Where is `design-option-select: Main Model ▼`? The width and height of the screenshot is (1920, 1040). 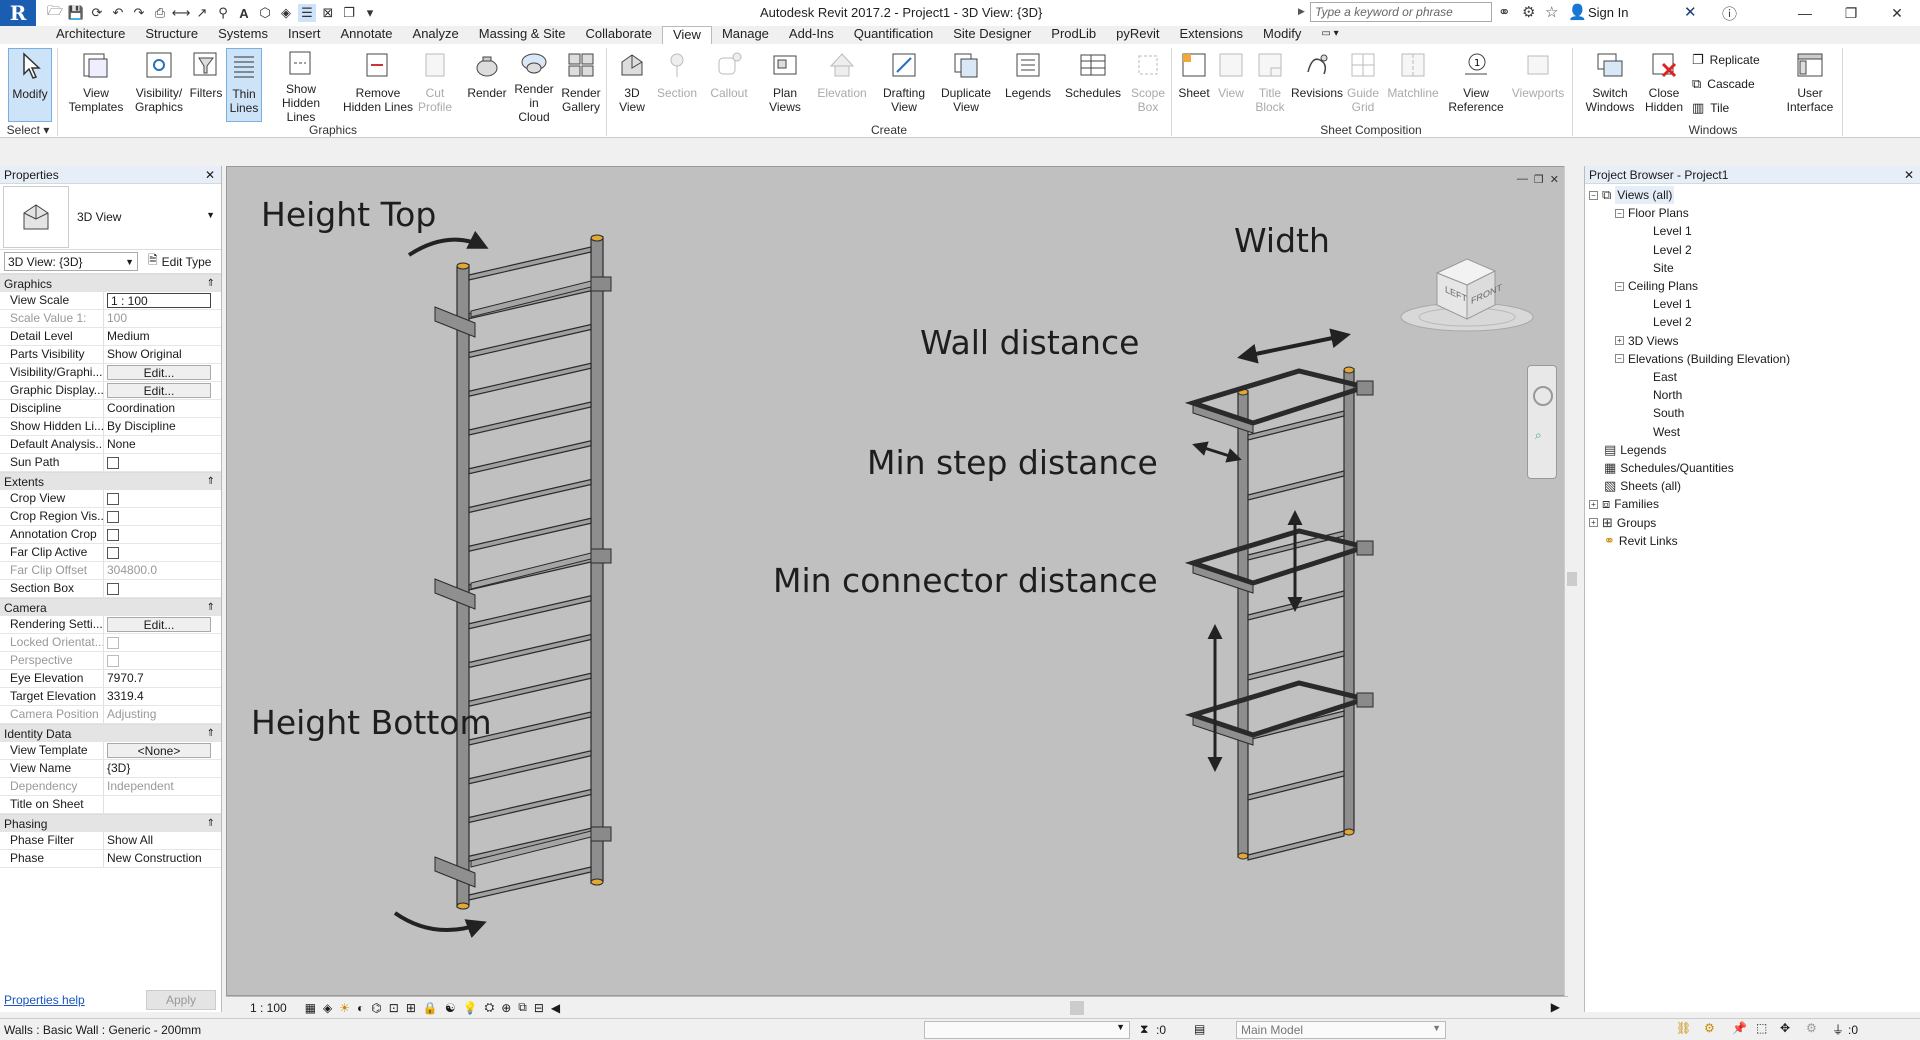
design-option-select: Main Model ▼ is located at coordinates (1341, 1030).